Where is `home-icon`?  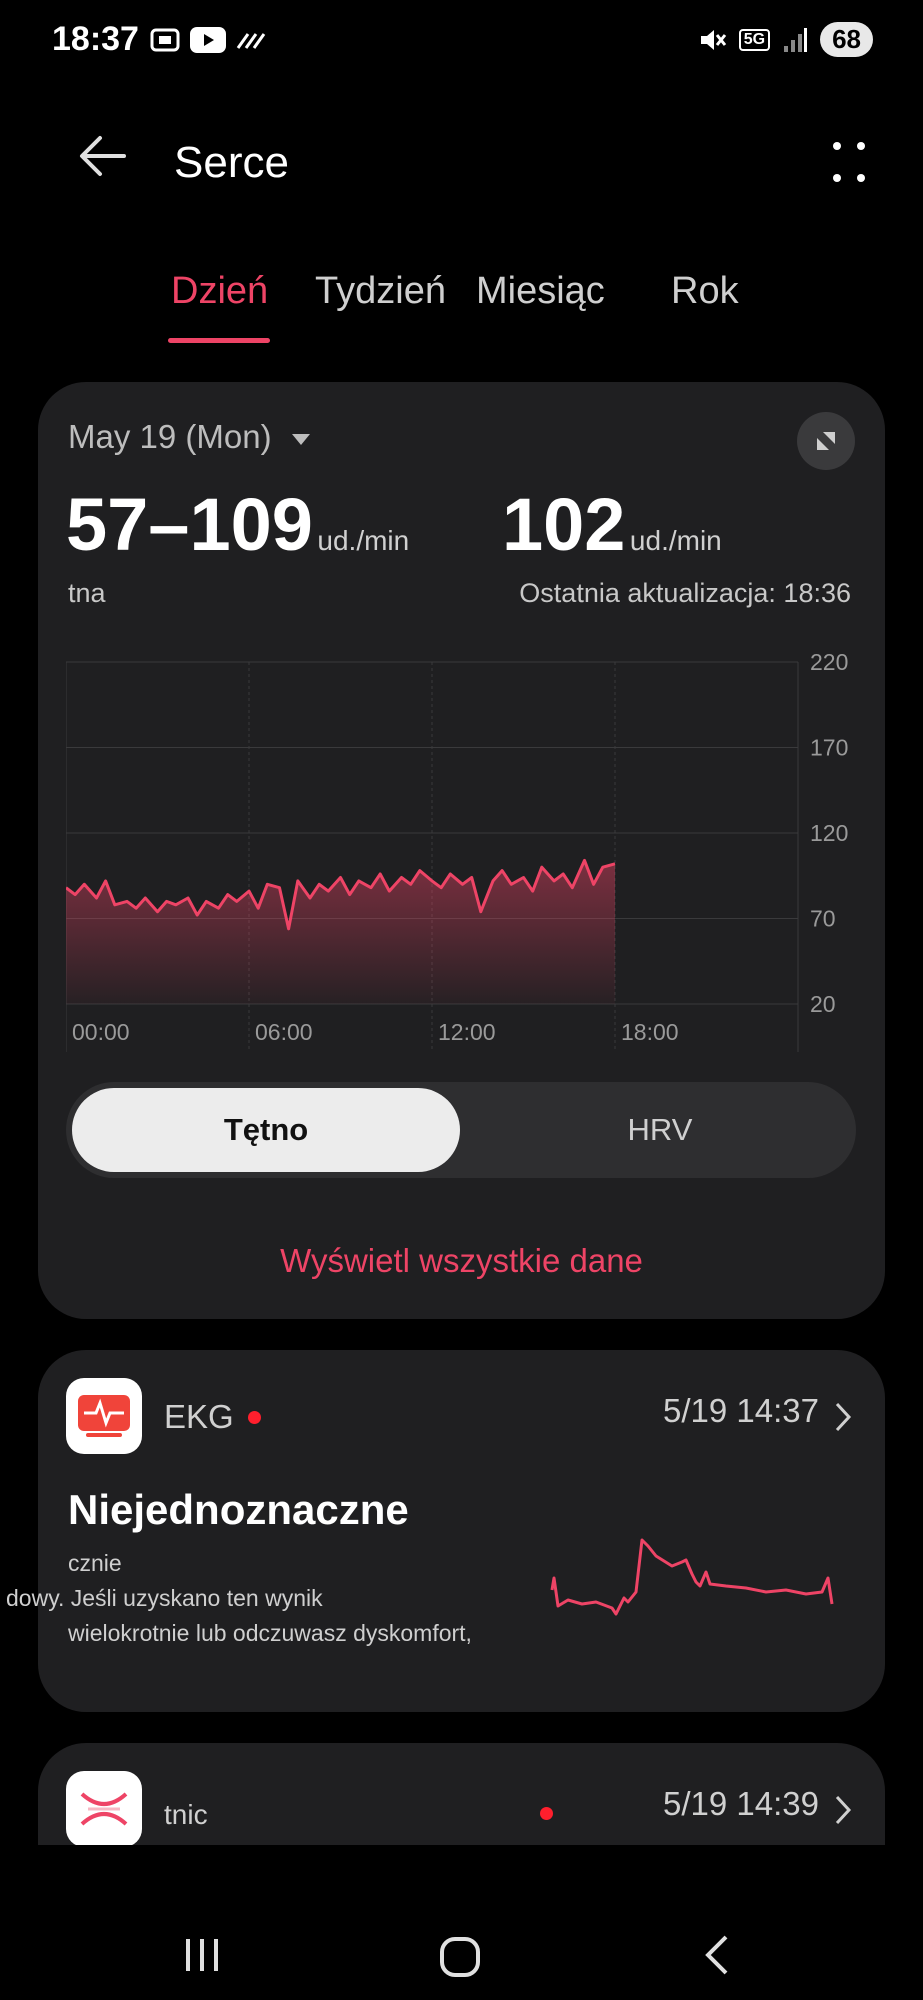 home-icon is located at coordinates (460, 1957).